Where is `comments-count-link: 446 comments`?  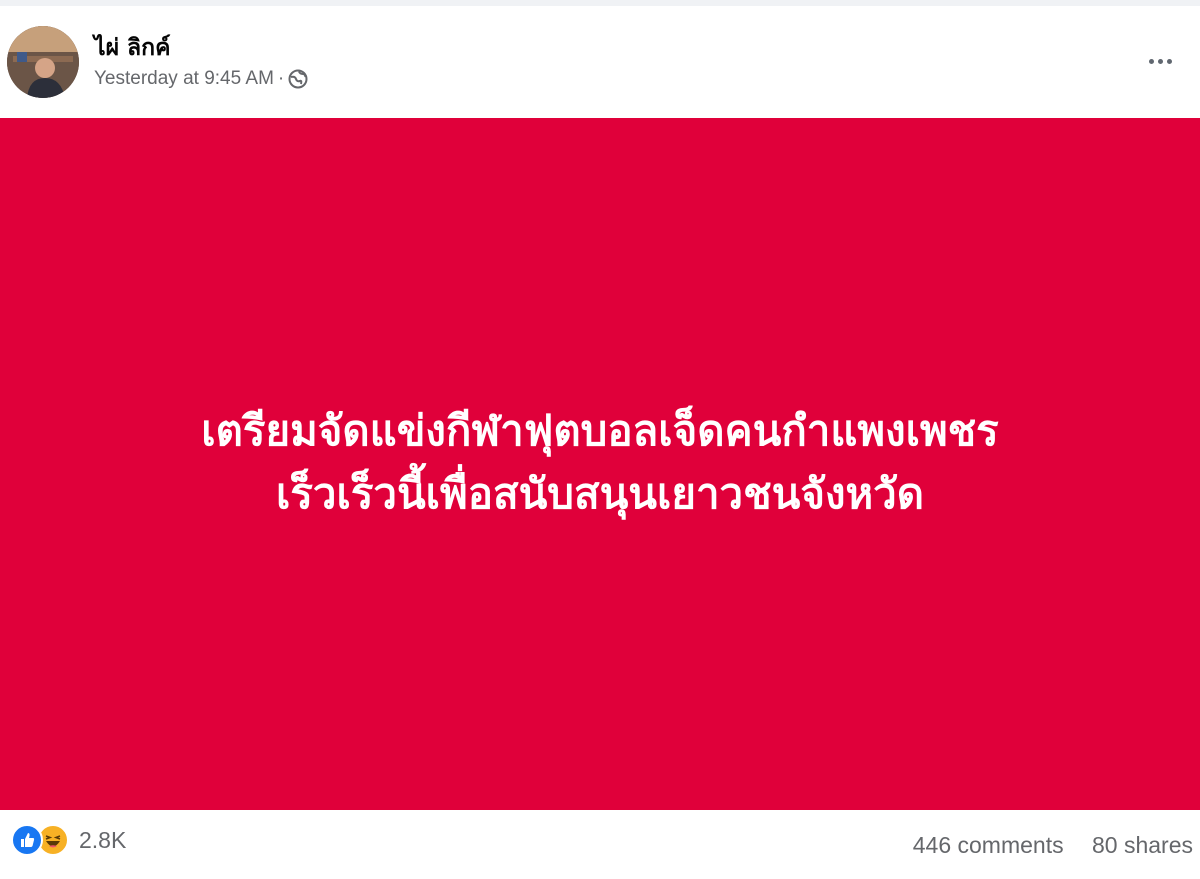 comments-count-link: 446 comments is located at coordinates (988, 845).